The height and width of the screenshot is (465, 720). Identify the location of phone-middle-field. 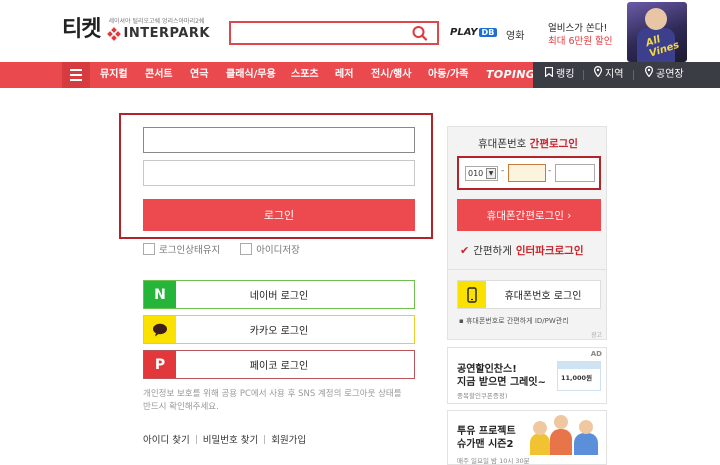
(527, 173).